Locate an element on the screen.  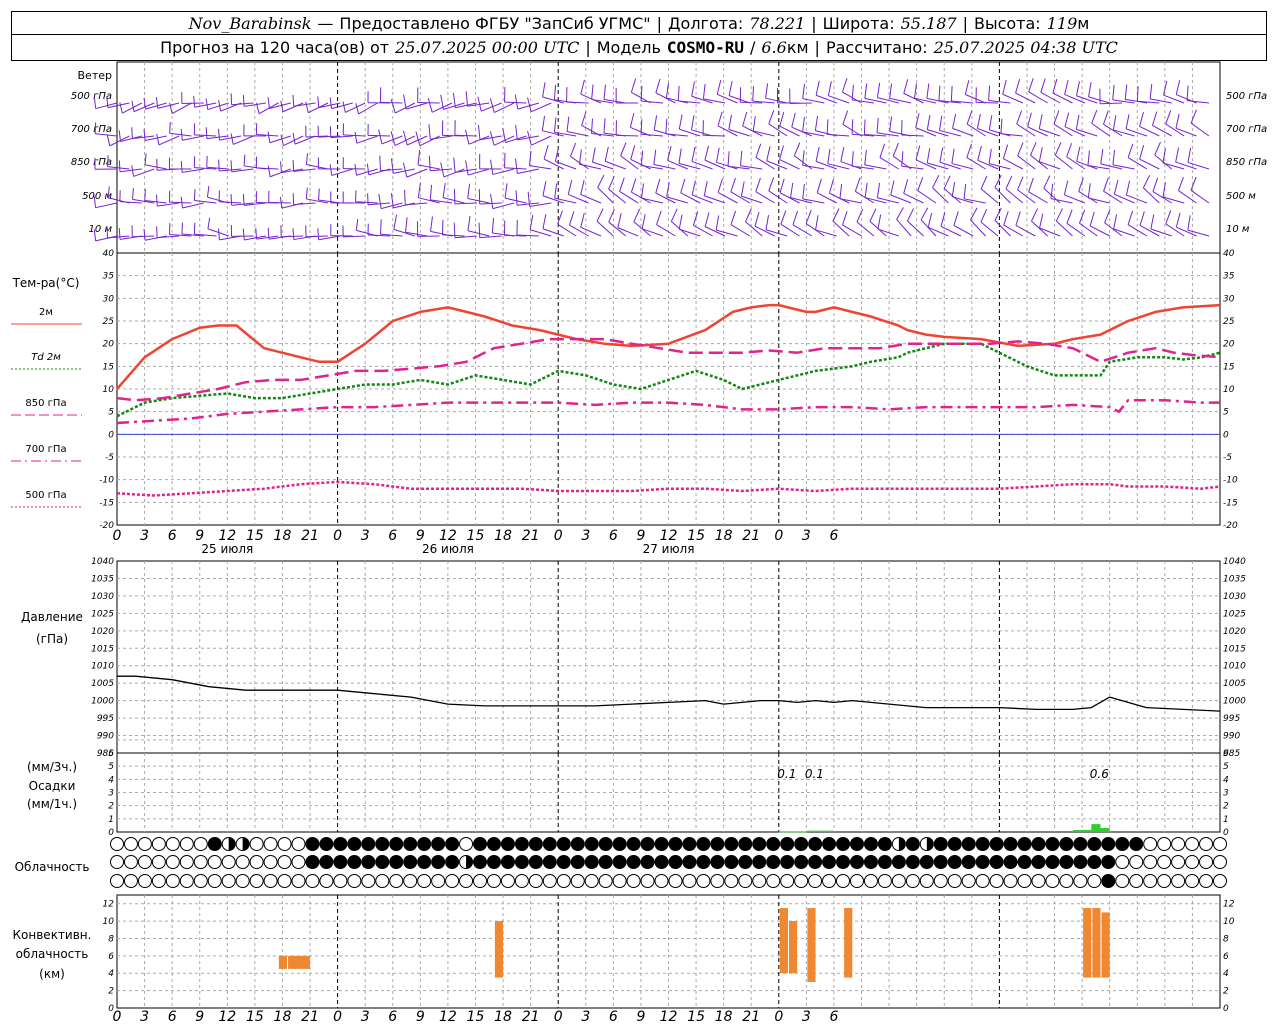
convective-xtick: 9 is located at coordinates (199, 1016).